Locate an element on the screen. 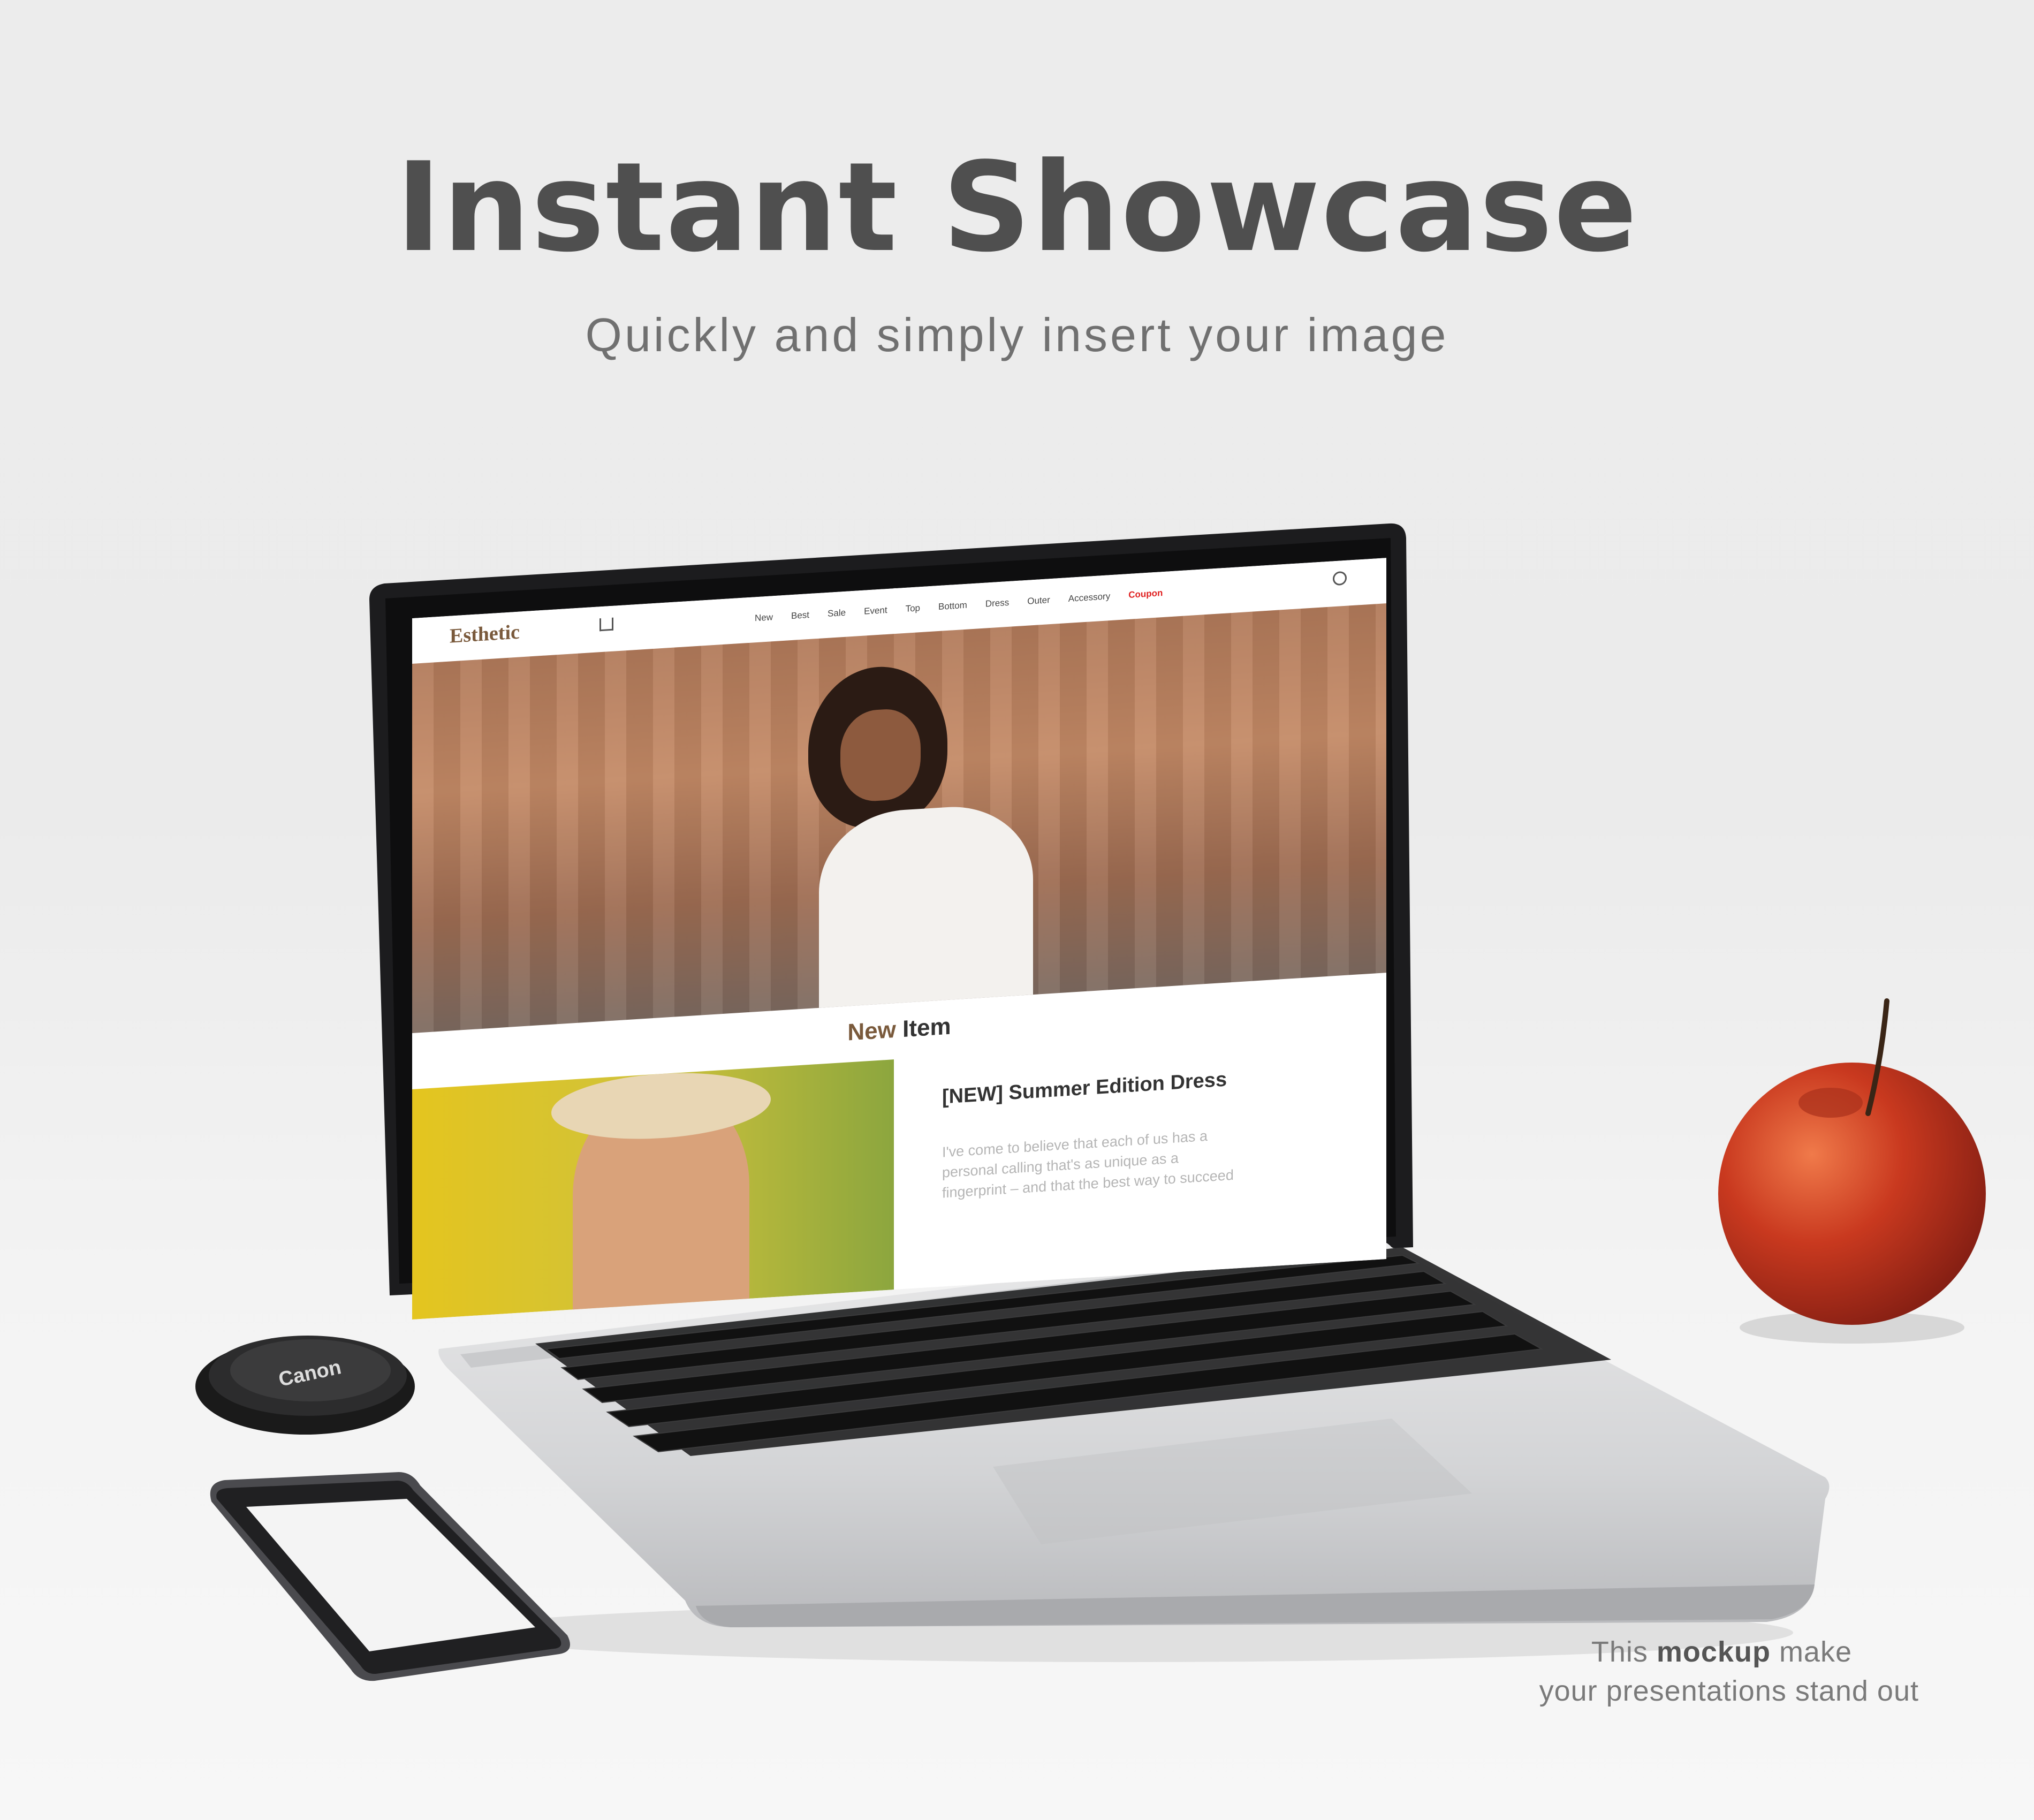 The width and height of the screenshot is (2034, 1820). hero-image is located at coordinates (899, 818).